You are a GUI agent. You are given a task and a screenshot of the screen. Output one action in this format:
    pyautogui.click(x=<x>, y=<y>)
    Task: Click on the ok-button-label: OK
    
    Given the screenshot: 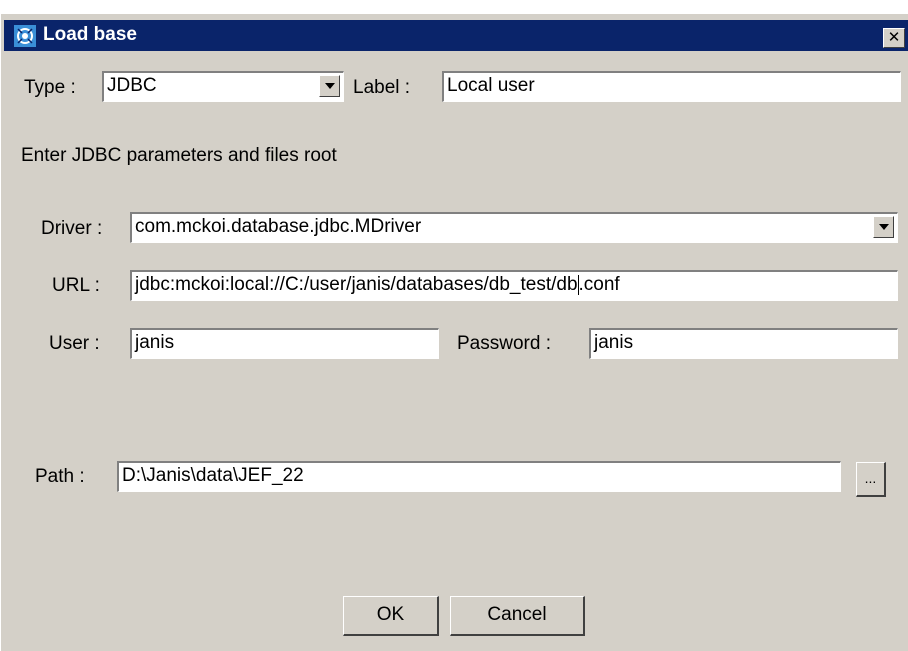 What is the action you would take?
    pyautogui.click(x=390, y=614)
    